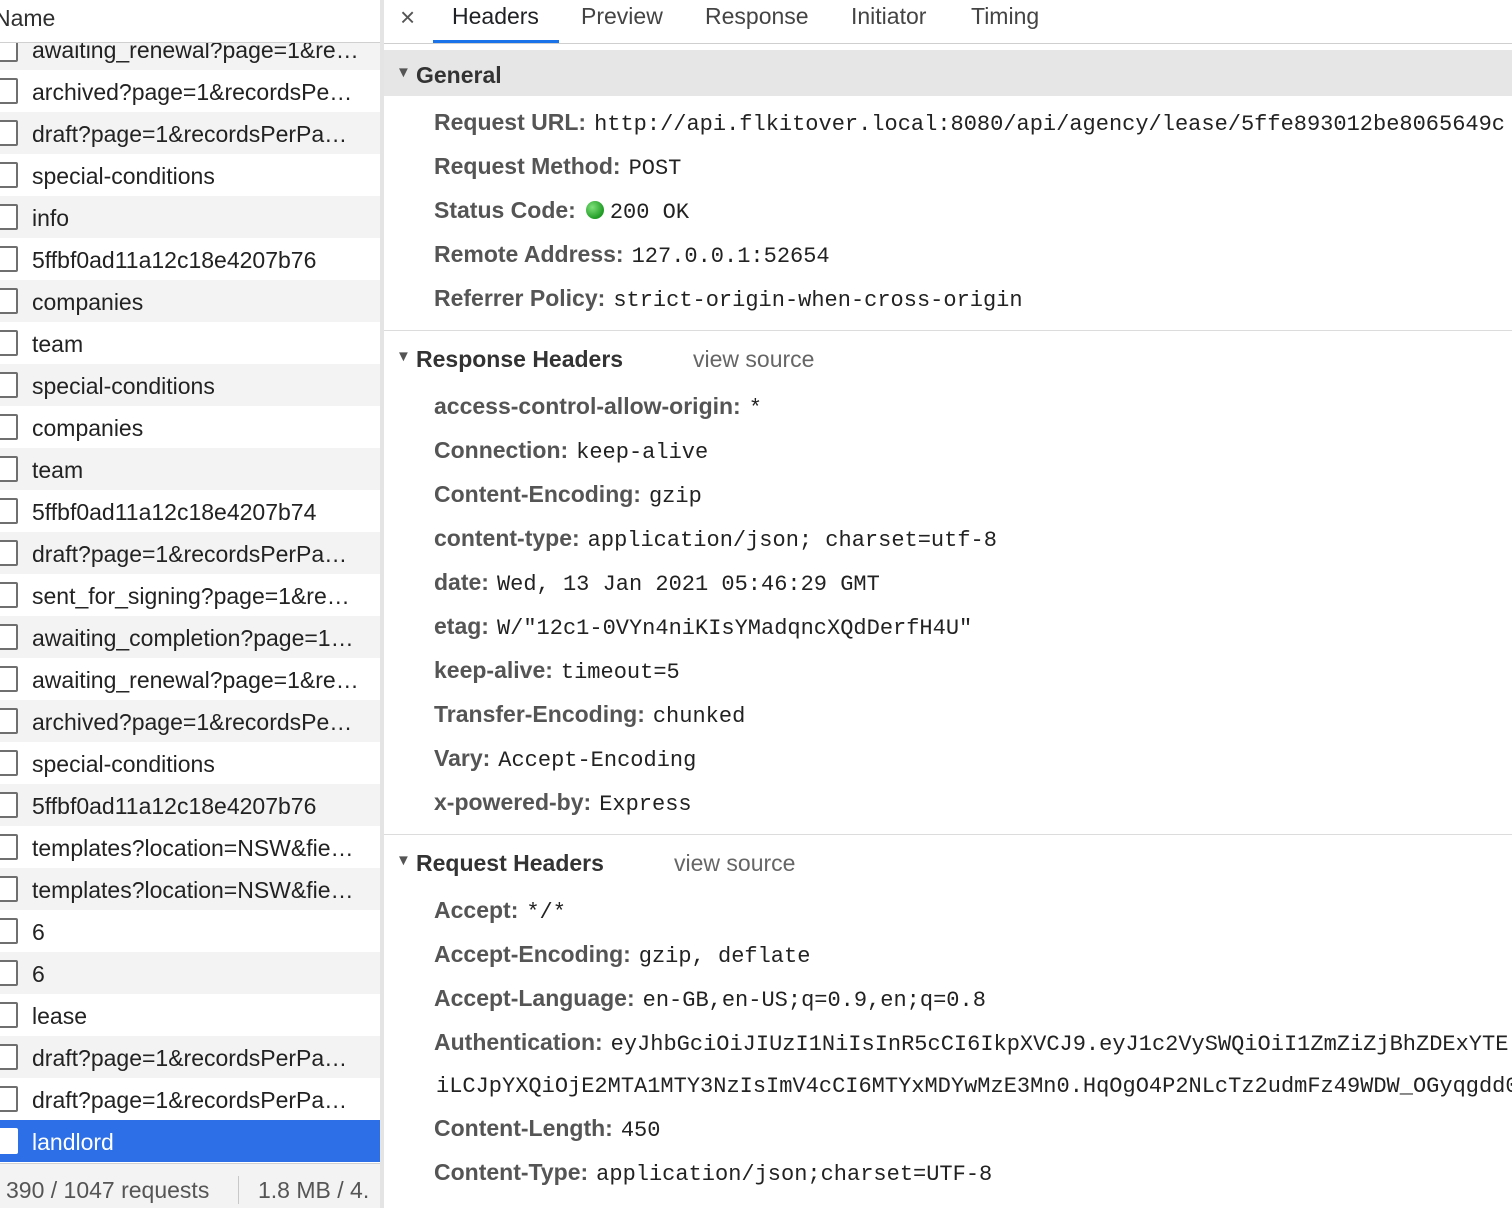  What do you see at coordinates (520, 359) in the screenshot?
I see `response-headers-title: Response Headers` at bounding box center [520, 359].